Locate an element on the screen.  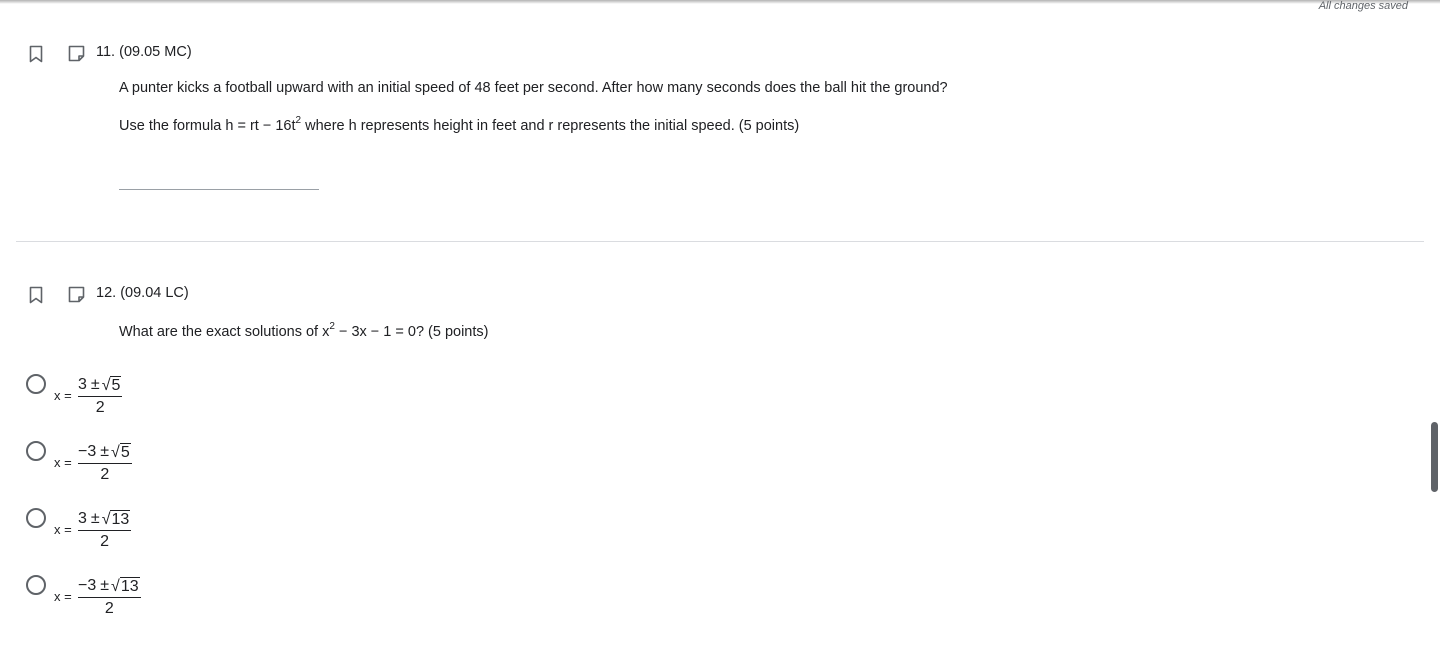
question-divider is located at coordinates (720, 241).